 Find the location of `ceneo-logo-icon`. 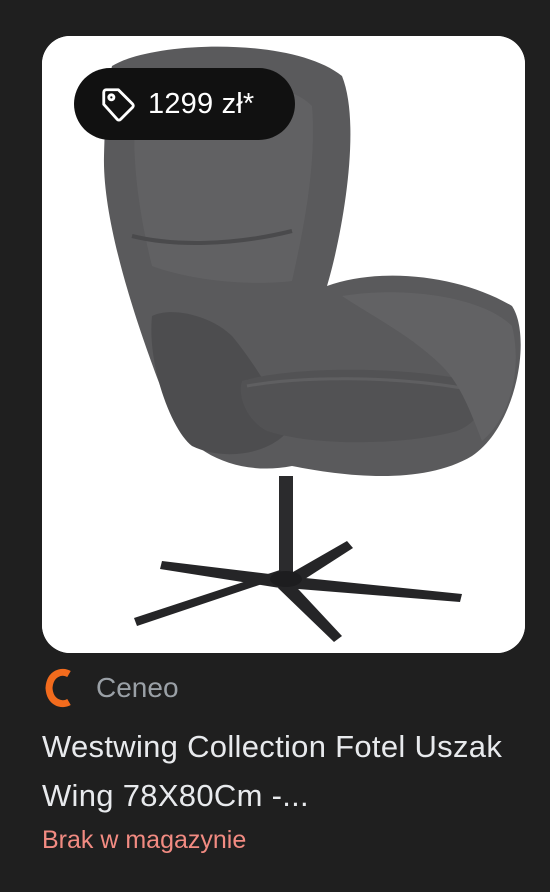

ceneo-logo-icon is located at coordinates (59, 688).